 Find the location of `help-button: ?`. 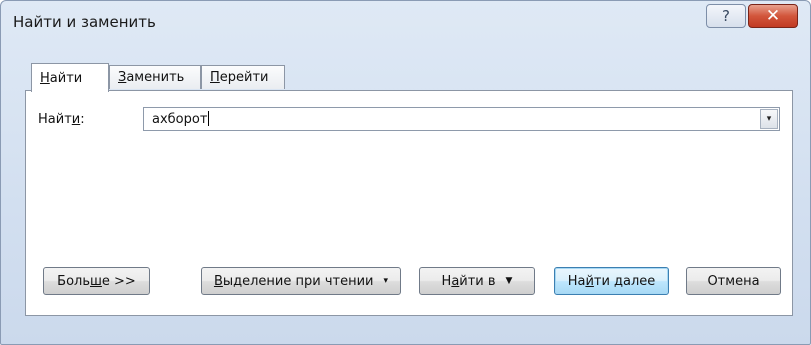

help-button: ? is located at coordinates (726, 16).